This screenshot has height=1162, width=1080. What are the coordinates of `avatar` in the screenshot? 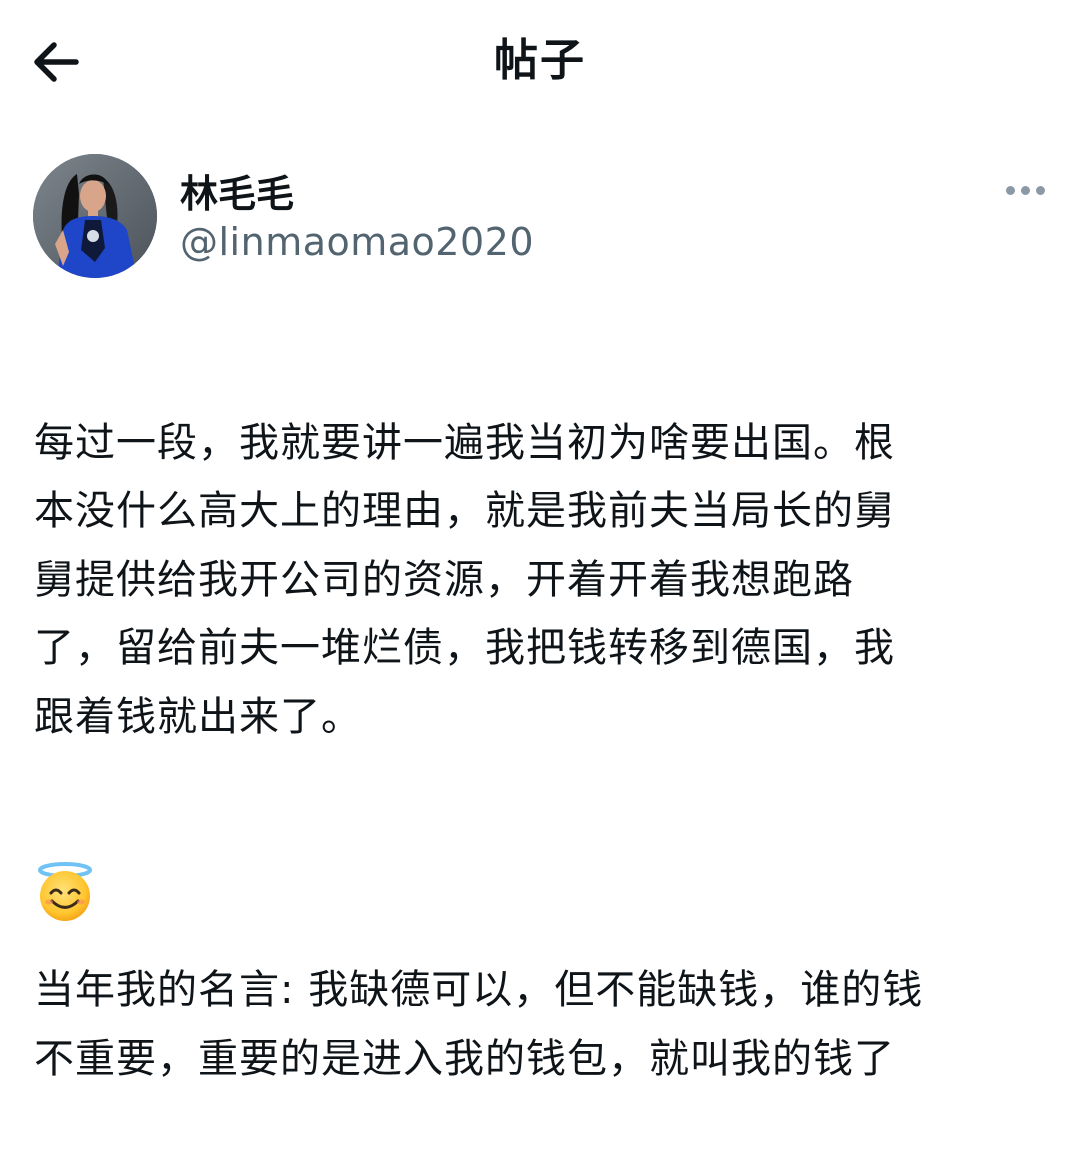 It's located at (95, 216).